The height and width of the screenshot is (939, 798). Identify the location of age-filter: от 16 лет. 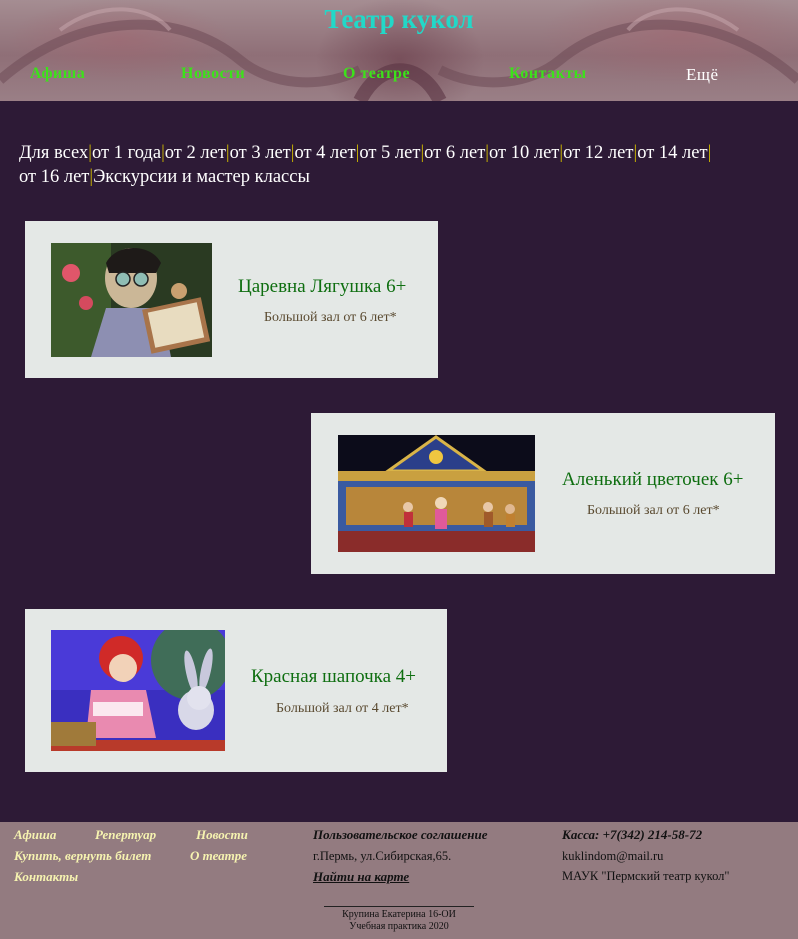
(54, 177).